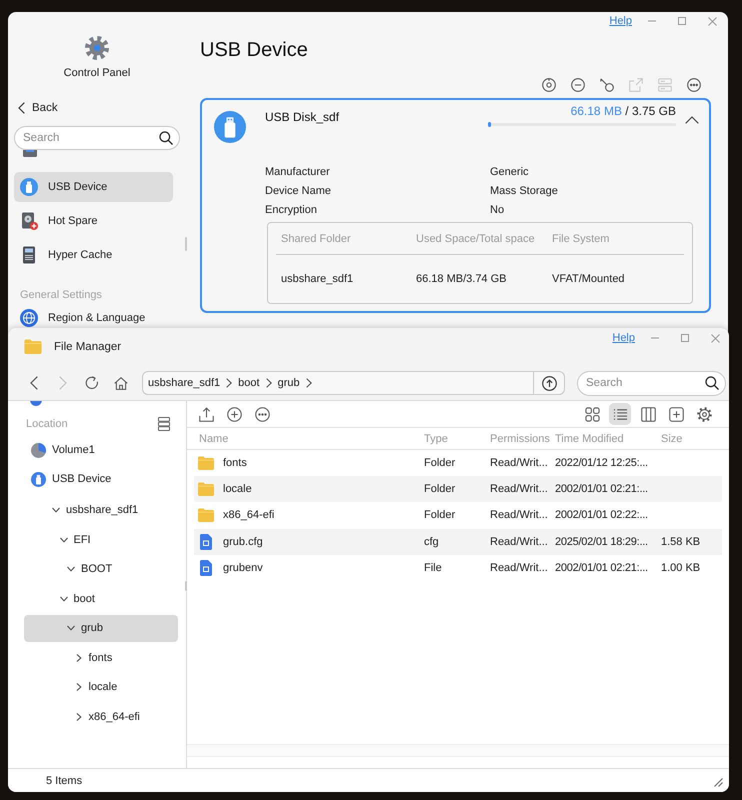  I want to click on file-row: grub.cfg cfg Read/Writ... 2025/02/01 18:29:... 1.58 KB, so click(458, 541).